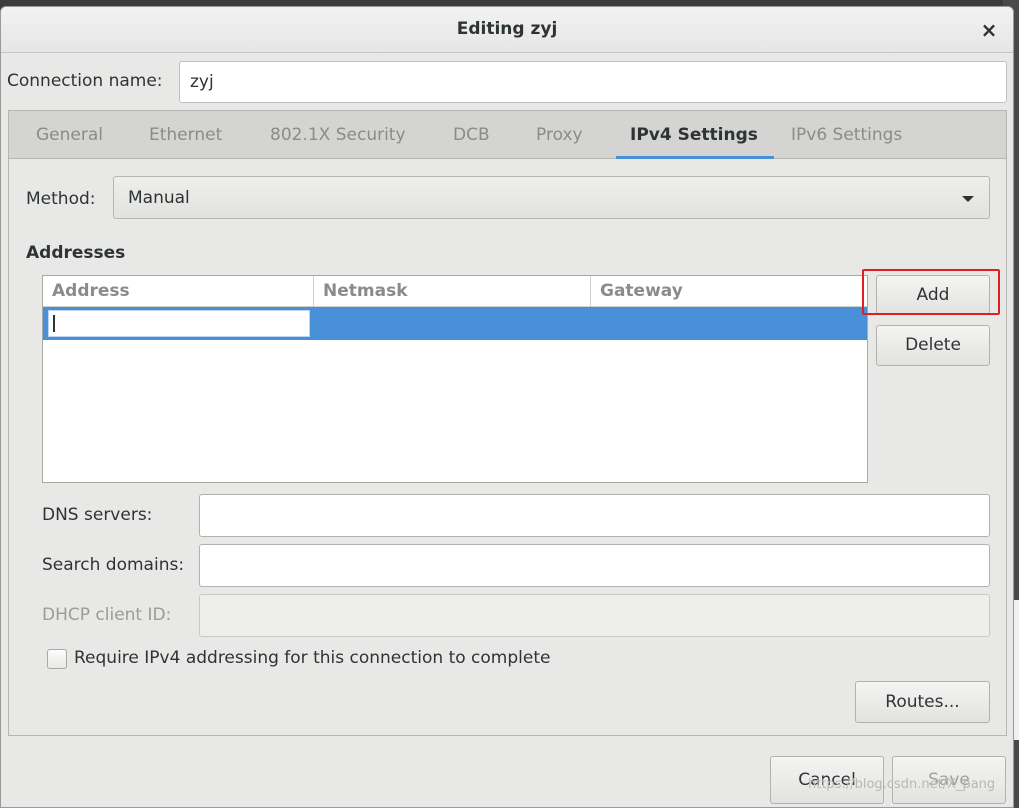  I want to click on tab-ipv4-settings: IPv4 Settings, so click(695, 135).